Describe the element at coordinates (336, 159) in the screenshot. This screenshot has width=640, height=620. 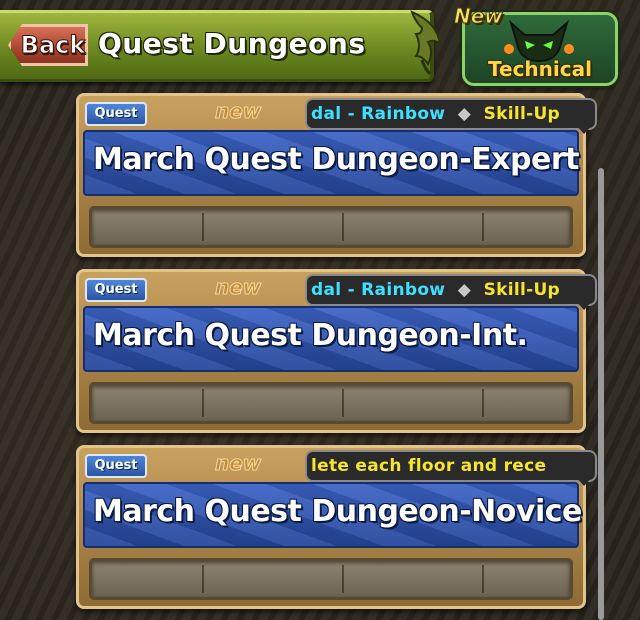
I see `dungeon-name: March Quest Dungeon-Expert` at that location.